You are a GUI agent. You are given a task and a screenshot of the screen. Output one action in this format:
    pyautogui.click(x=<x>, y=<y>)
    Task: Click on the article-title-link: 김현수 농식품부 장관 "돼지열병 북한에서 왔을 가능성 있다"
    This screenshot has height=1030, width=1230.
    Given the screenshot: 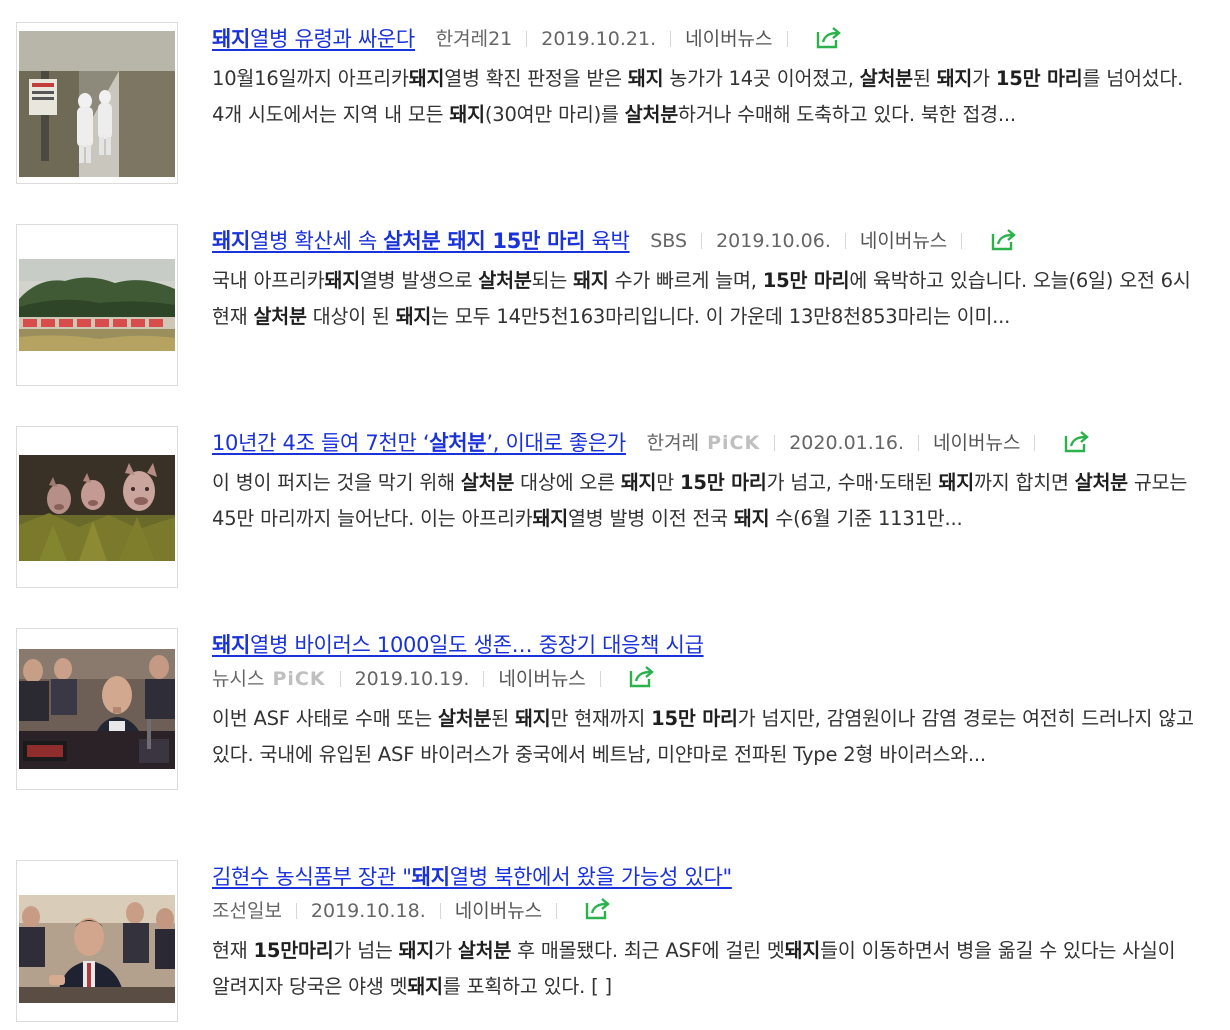 What is the action you would take?
    pyautogui.click(x=472, y=877)
    